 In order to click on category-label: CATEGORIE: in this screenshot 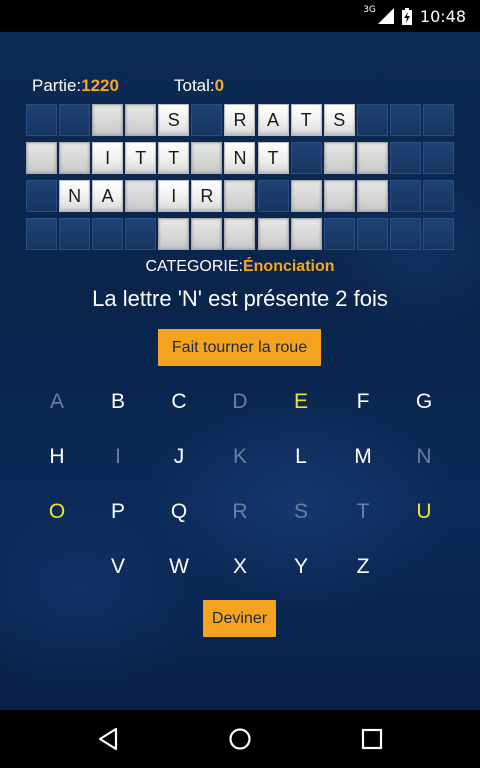, I will do `click(194, 266)`.